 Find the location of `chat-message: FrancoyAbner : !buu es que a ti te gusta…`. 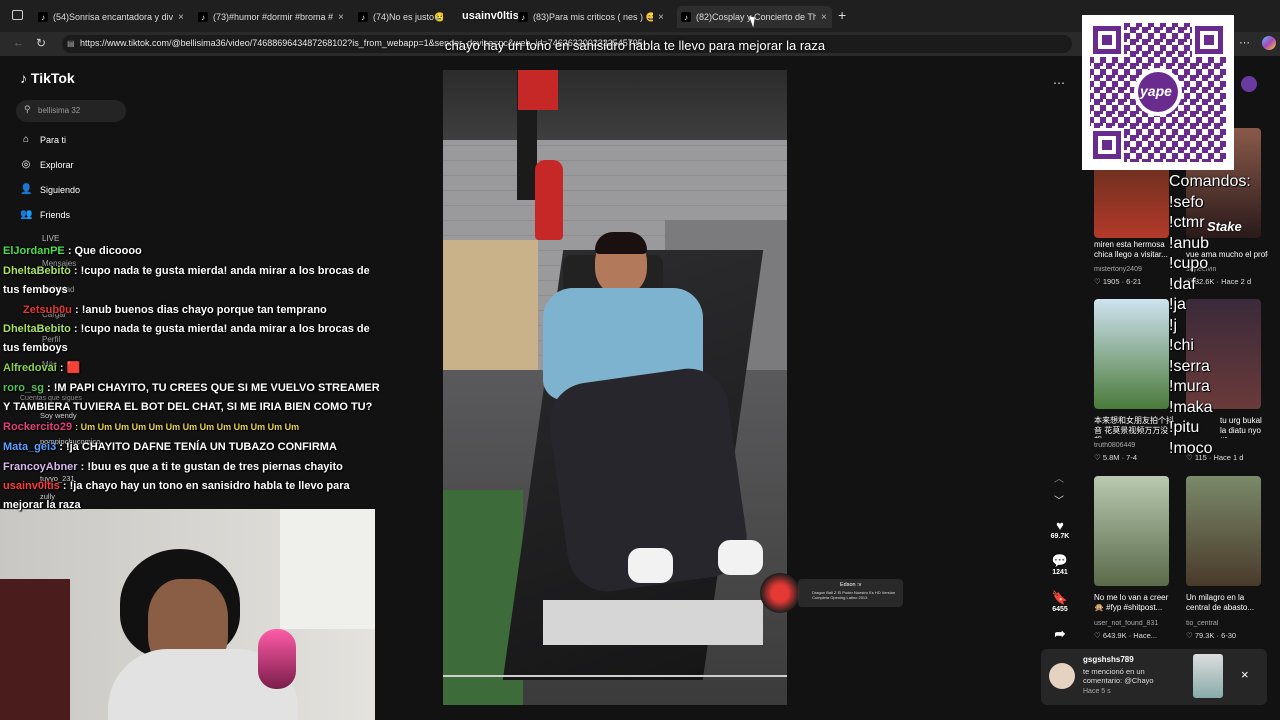

chat-message: FrancoyAbner : !buu es que a ti te gusta… is located at coordinates (192, 467).